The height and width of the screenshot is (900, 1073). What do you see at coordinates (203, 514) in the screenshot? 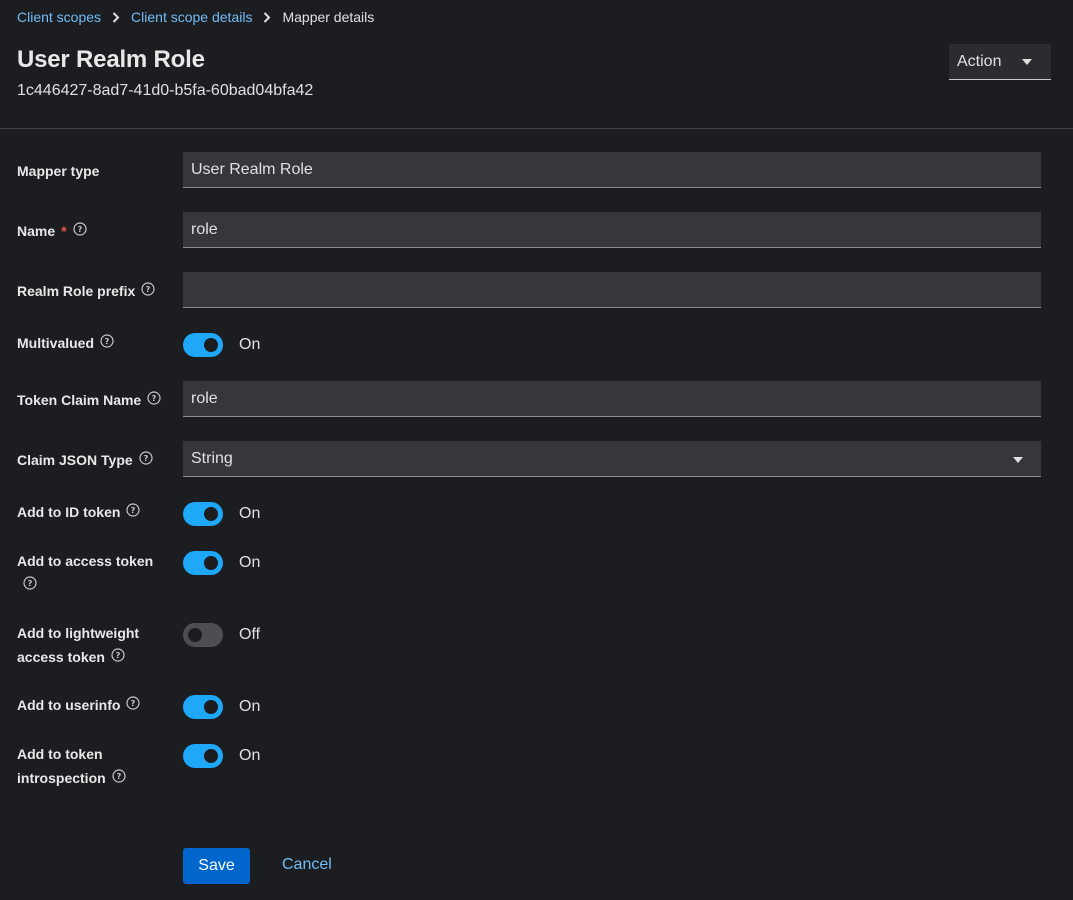
I see `add-to-id-token-toggle` at bounding box center [203, 514].